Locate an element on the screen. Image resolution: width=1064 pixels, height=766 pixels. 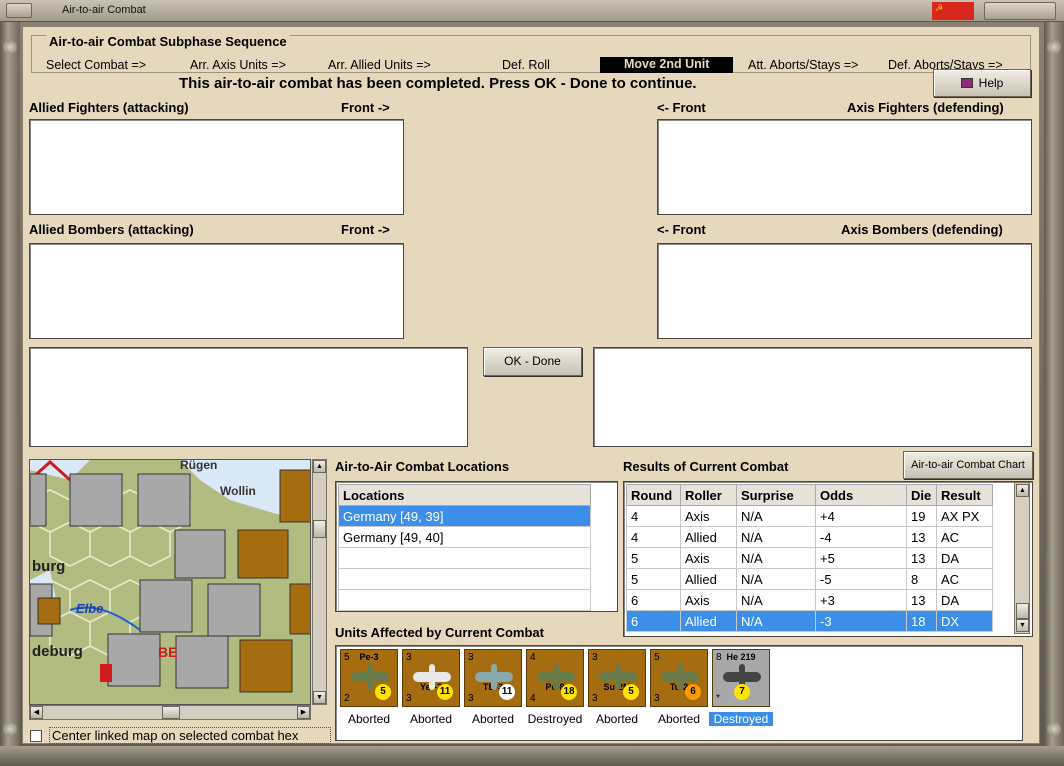
result-row: 5 Axis N/A +5 13 DA is located at coordinates (809, 558).